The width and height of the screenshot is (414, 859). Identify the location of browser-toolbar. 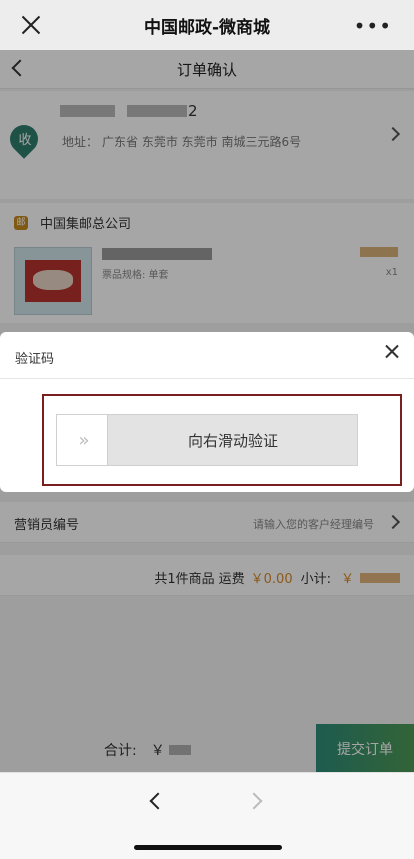
(207, 815).